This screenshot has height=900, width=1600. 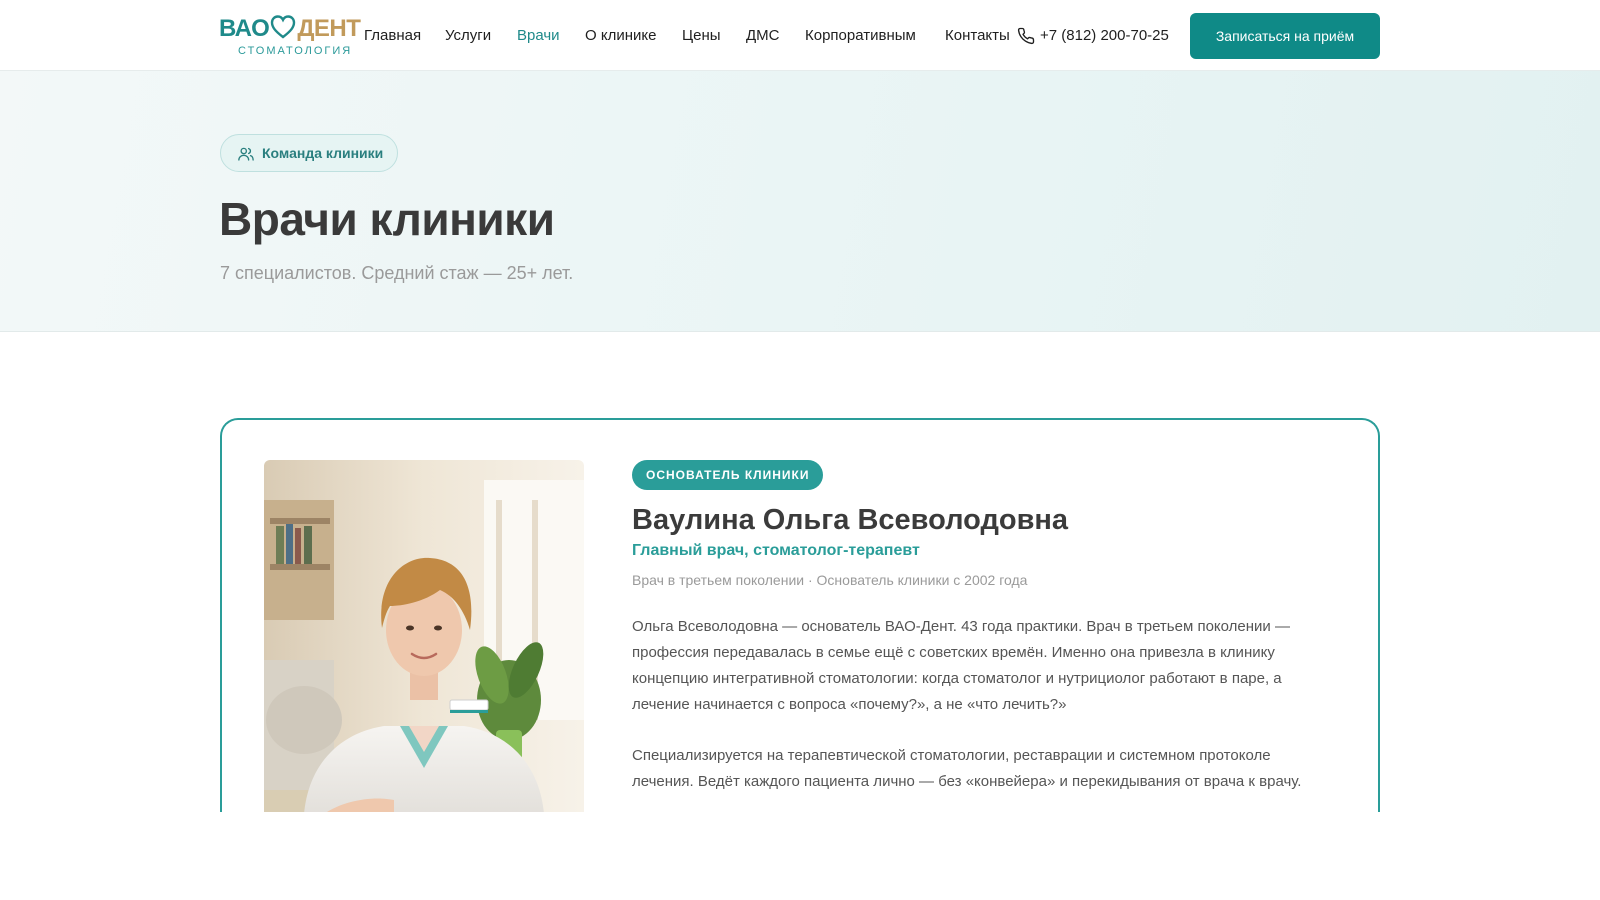 I want to click on clinic-logo: ВАО ДЕНТ СТОМАТОЛОГИЯ, so click(x=290, y=37).